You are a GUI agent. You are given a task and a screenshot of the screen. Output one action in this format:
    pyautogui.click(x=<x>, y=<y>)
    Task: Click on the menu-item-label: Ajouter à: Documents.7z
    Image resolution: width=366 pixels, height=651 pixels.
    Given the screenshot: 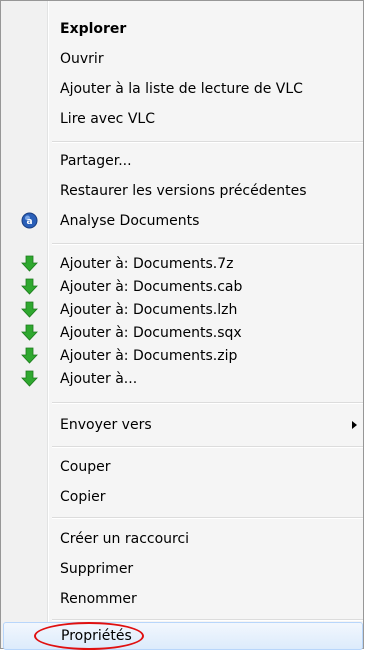 What is the action you would take?
    pyautogui.click(x=147, y=264)
    